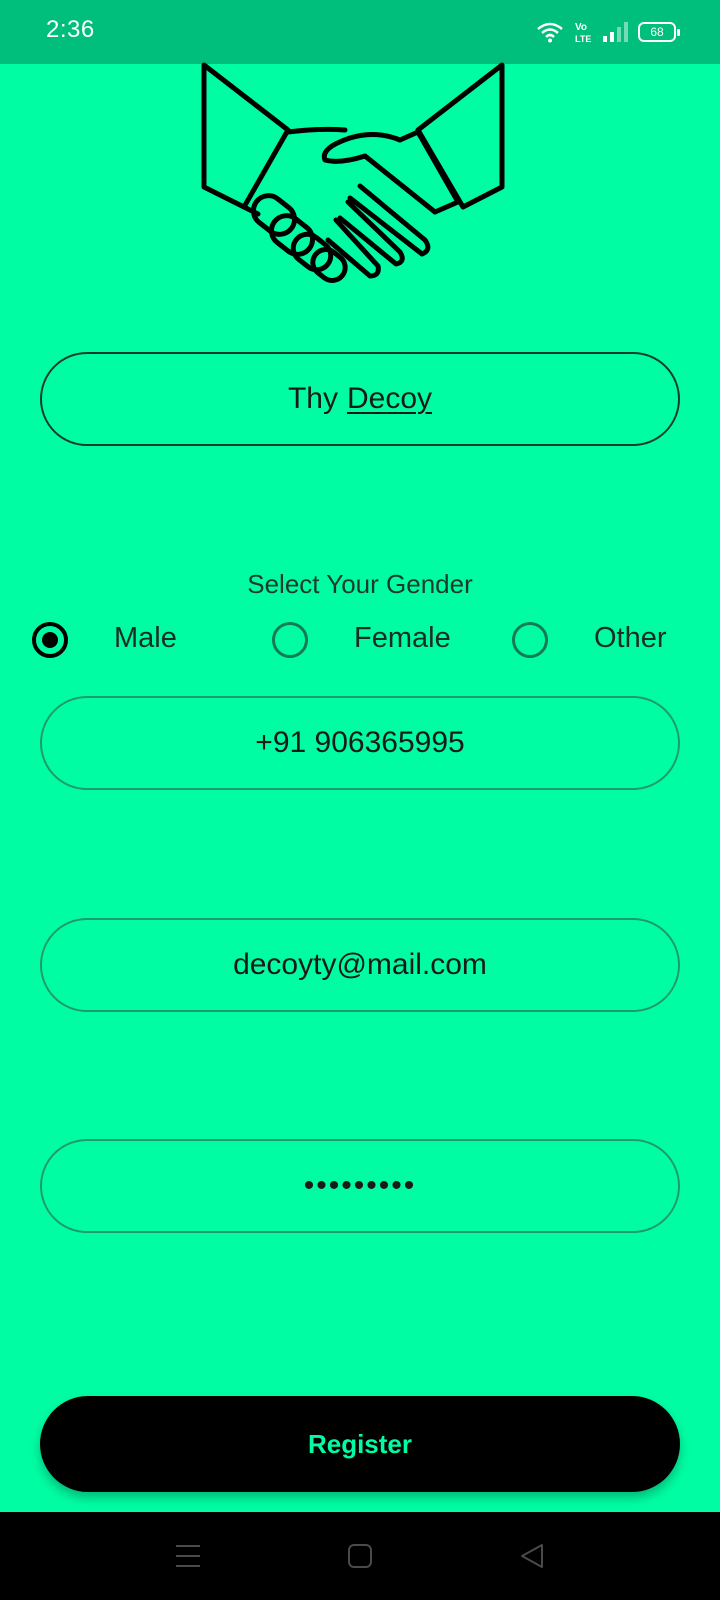 The width and height of the screenshot is (720, 1600). Describe the element at coordinates (290, 640) in the screenshot. I see `radio-female` at that location.